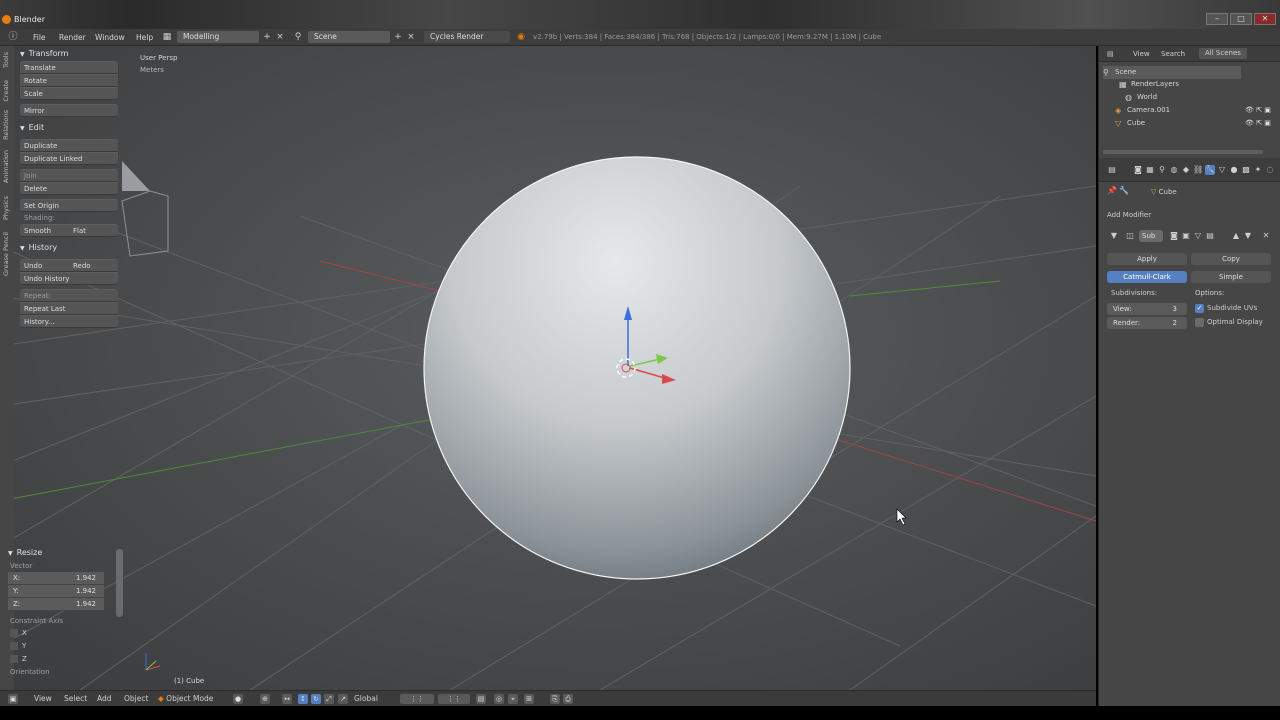 The image size is (1280, 720). Describe the element at coordinates (298, 37) in the screenshot. I see `scene-icon: ⚲` at that location.